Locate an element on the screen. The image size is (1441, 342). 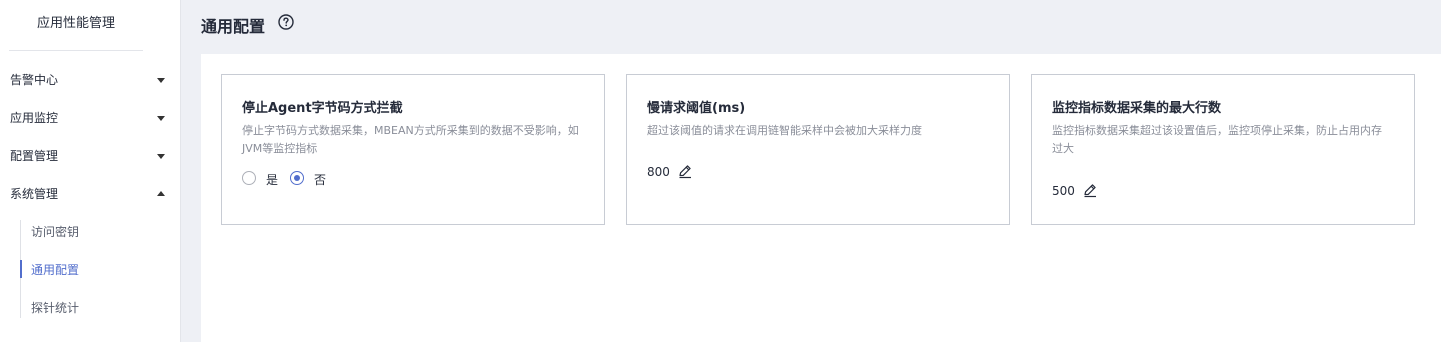
config-card-slow-request-threshold: 慢请求阈值(ms) 超过该阈值的请求在调用链智能采样中会被加大采样力度 800 is located at coordinates (818, 149).